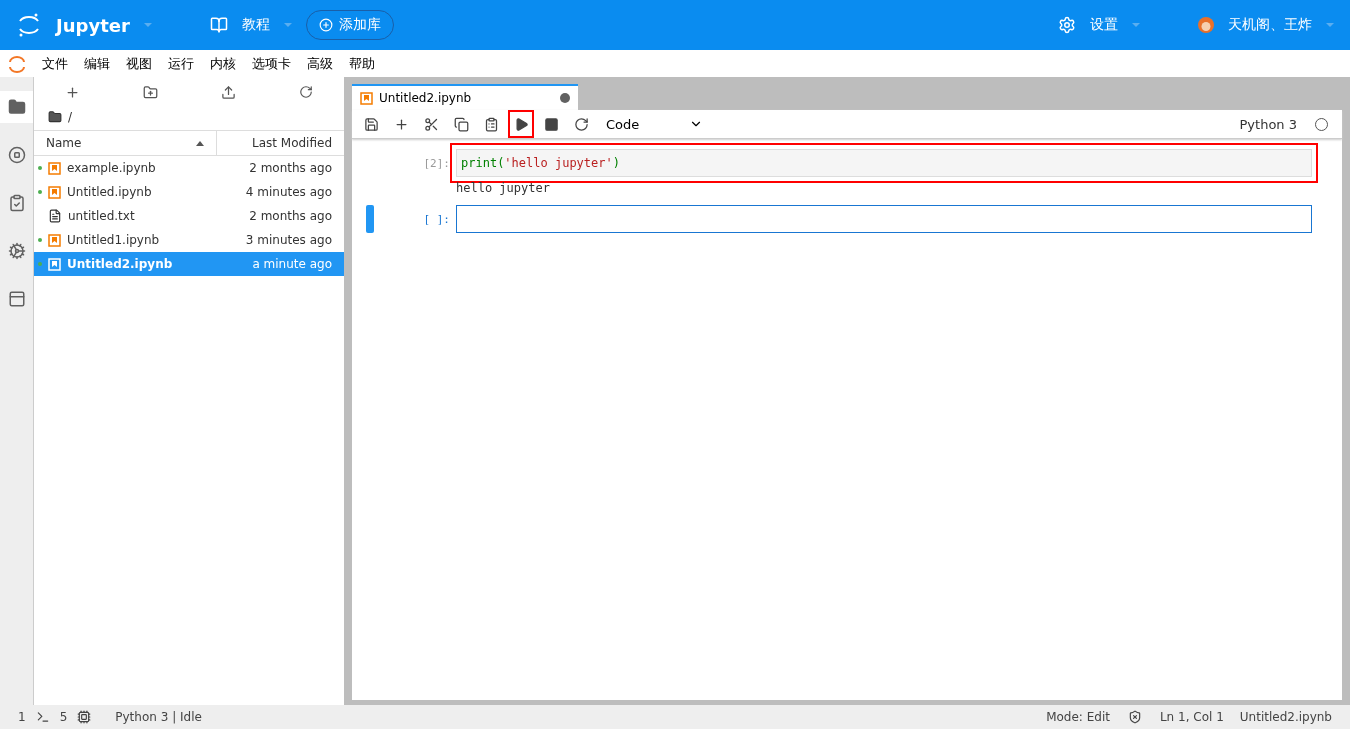 Image resolution: width=1350 pixels, height=729 pixels. Describe the element at coordinates (1067, 25) in the screenshot. I see `settings-icon` at that location.